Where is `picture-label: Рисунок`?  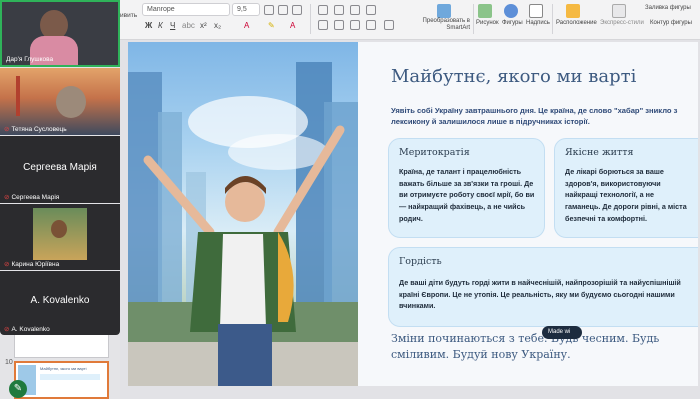
picture-label: Рисунок is located at coordinates (487, 23).